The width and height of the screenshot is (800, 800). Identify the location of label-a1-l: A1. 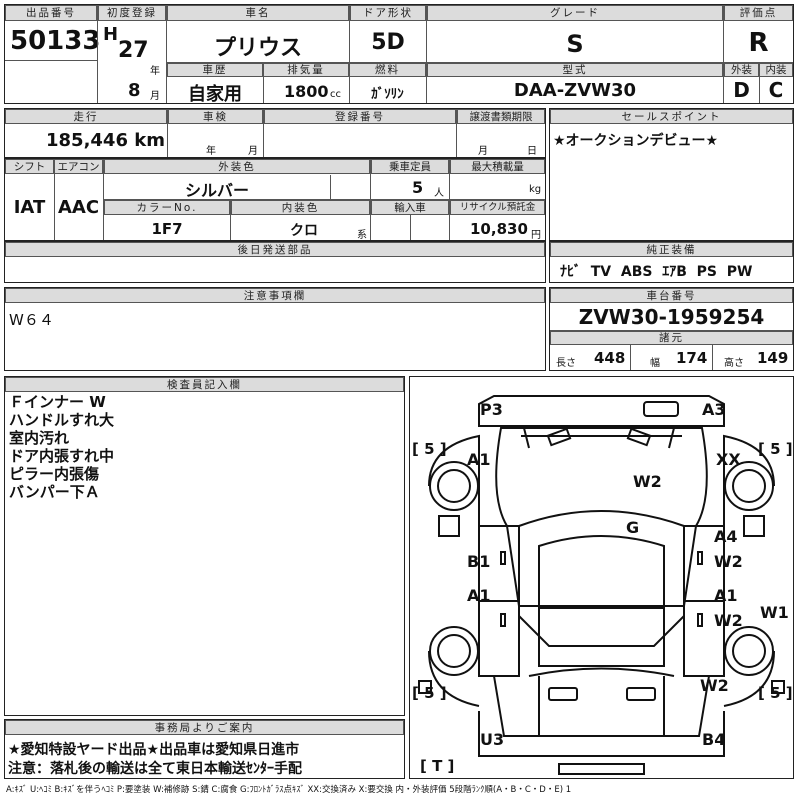
(479, 595).